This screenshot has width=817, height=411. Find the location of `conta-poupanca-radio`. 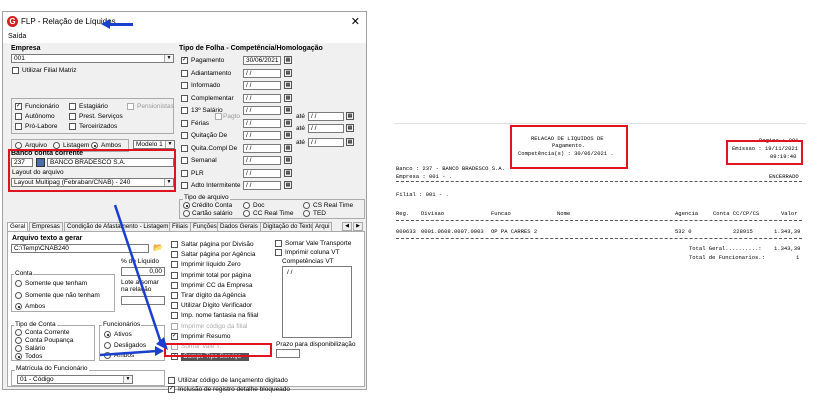

conta-poupanca-radio is located at coordinates (18, 340).